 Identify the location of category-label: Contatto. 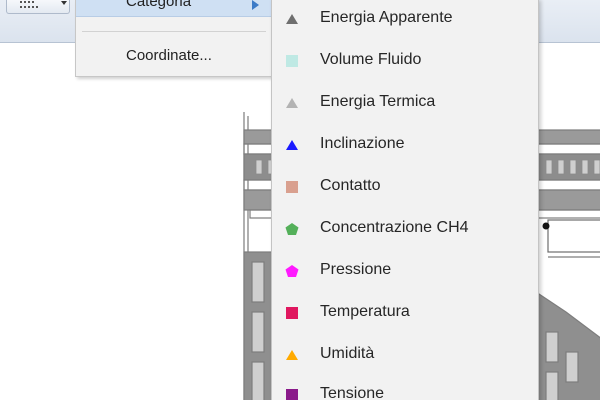
(350, 185).